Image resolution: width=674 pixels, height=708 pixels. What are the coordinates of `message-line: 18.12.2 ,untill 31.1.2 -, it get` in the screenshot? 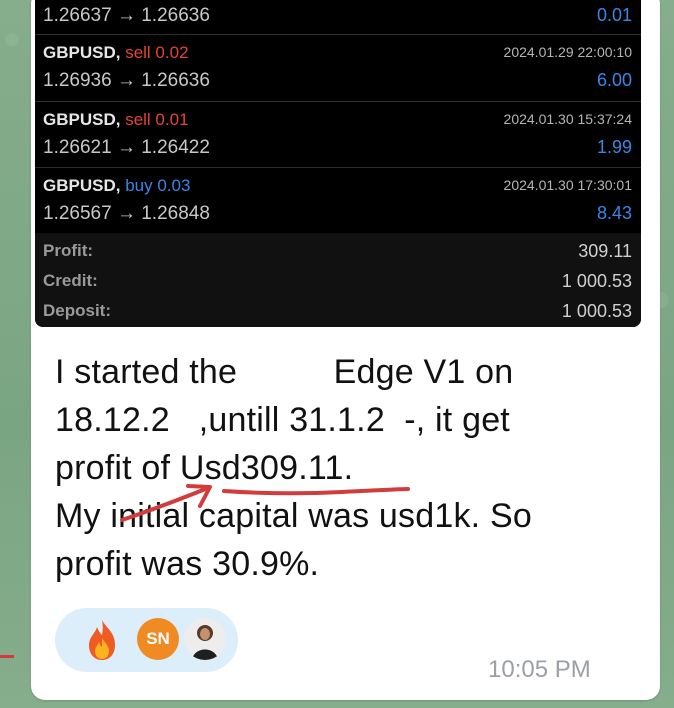 It's located at (282, 420).